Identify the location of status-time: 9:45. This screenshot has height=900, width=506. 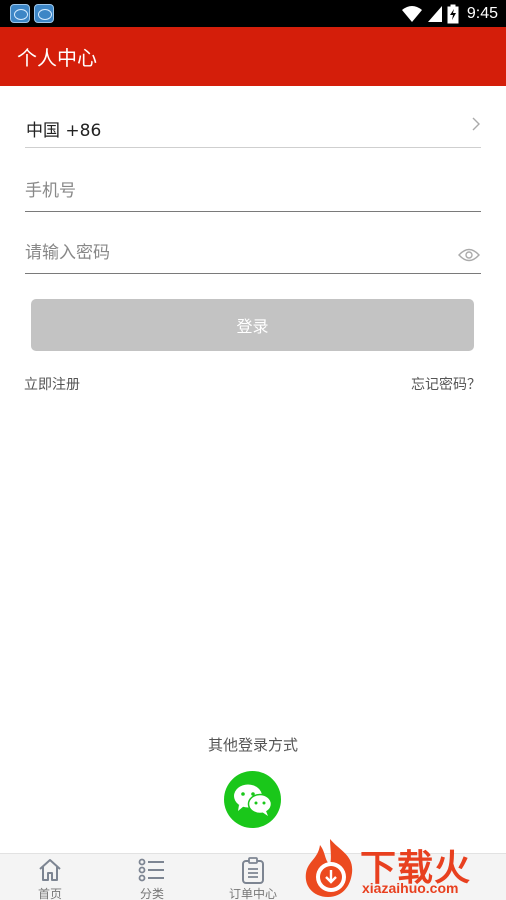
(482, 13).